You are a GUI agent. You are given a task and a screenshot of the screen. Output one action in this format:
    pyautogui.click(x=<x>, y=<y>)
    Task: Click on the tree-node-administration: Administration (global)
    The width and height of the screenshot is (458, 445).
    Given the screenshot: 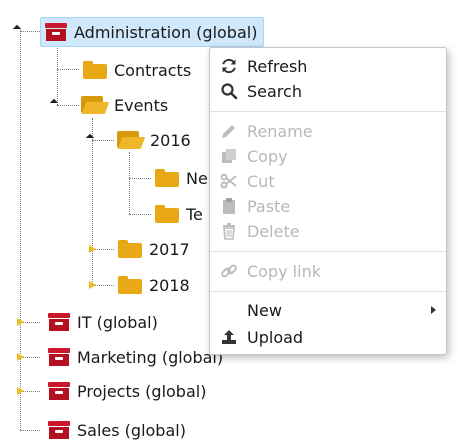 What is the action you would take?
    pyautogui.click(x=152, y=32)
    